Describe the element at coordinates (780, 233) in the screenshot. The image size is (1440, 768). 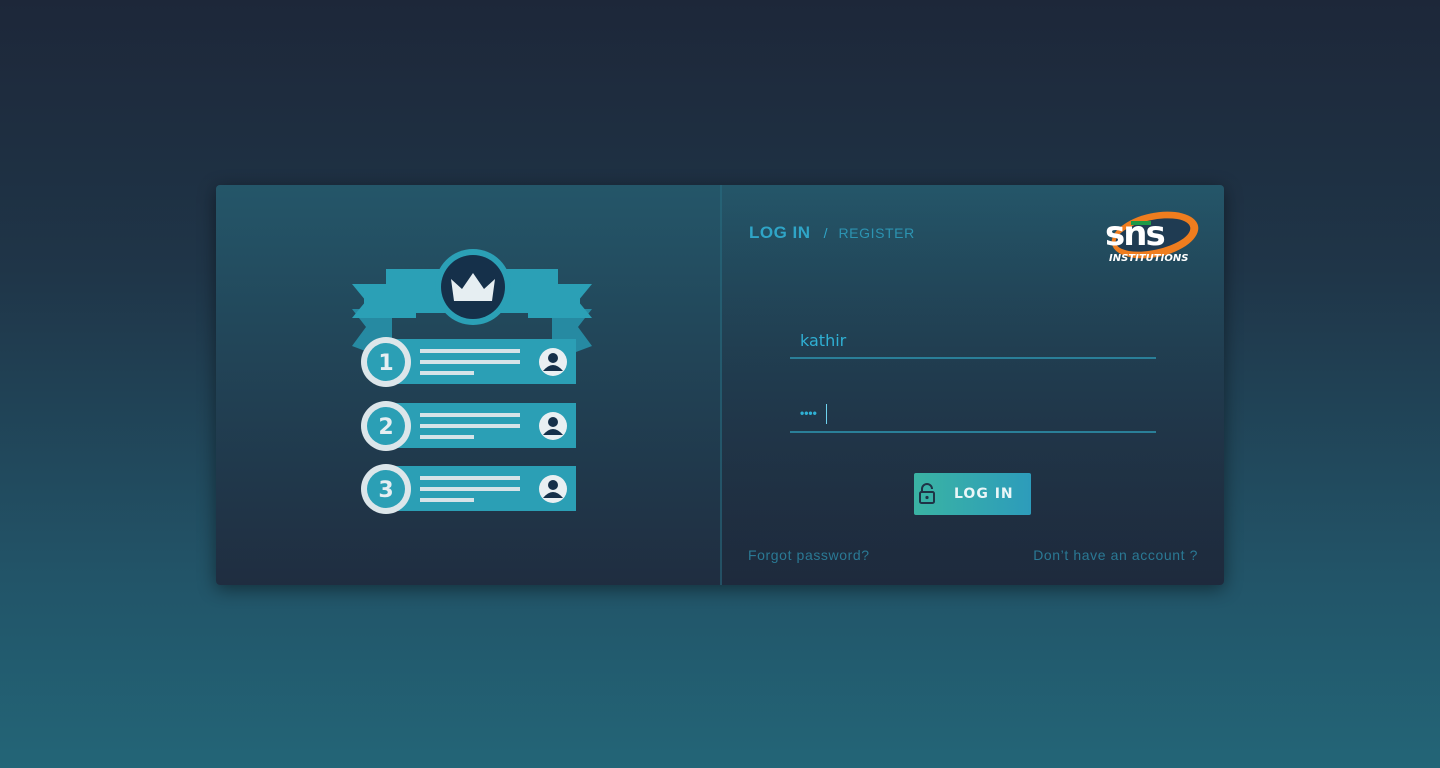
I see `tab-login: LOG IN` at that location.